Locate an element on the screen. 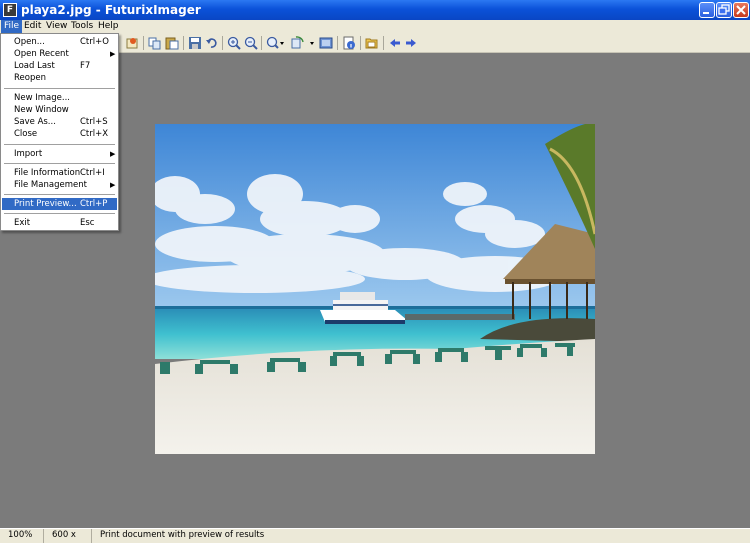  maximize-button is located at coordinates (724, 10).